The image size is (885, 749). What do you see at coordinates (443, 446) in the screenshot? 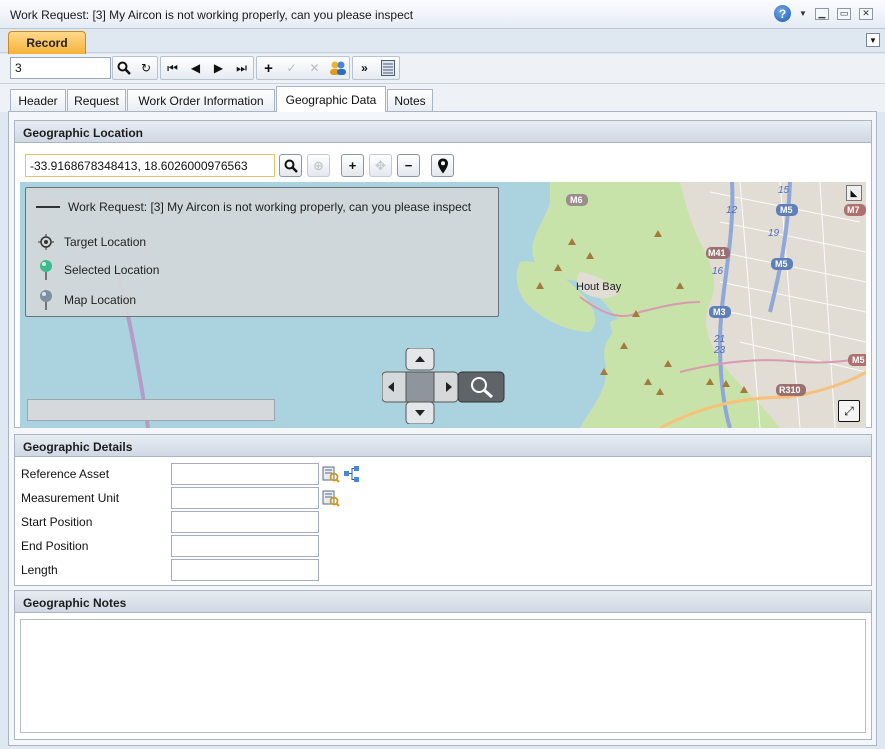
I see `geographic-details-heading: Geographic Details` at bounding box center [443, 446].